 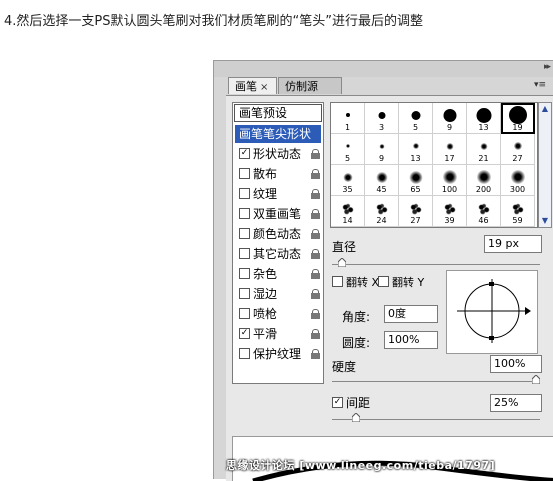 I want to click on brush-option-0: 画笔笔尖形状, so click(x=278, y=134).